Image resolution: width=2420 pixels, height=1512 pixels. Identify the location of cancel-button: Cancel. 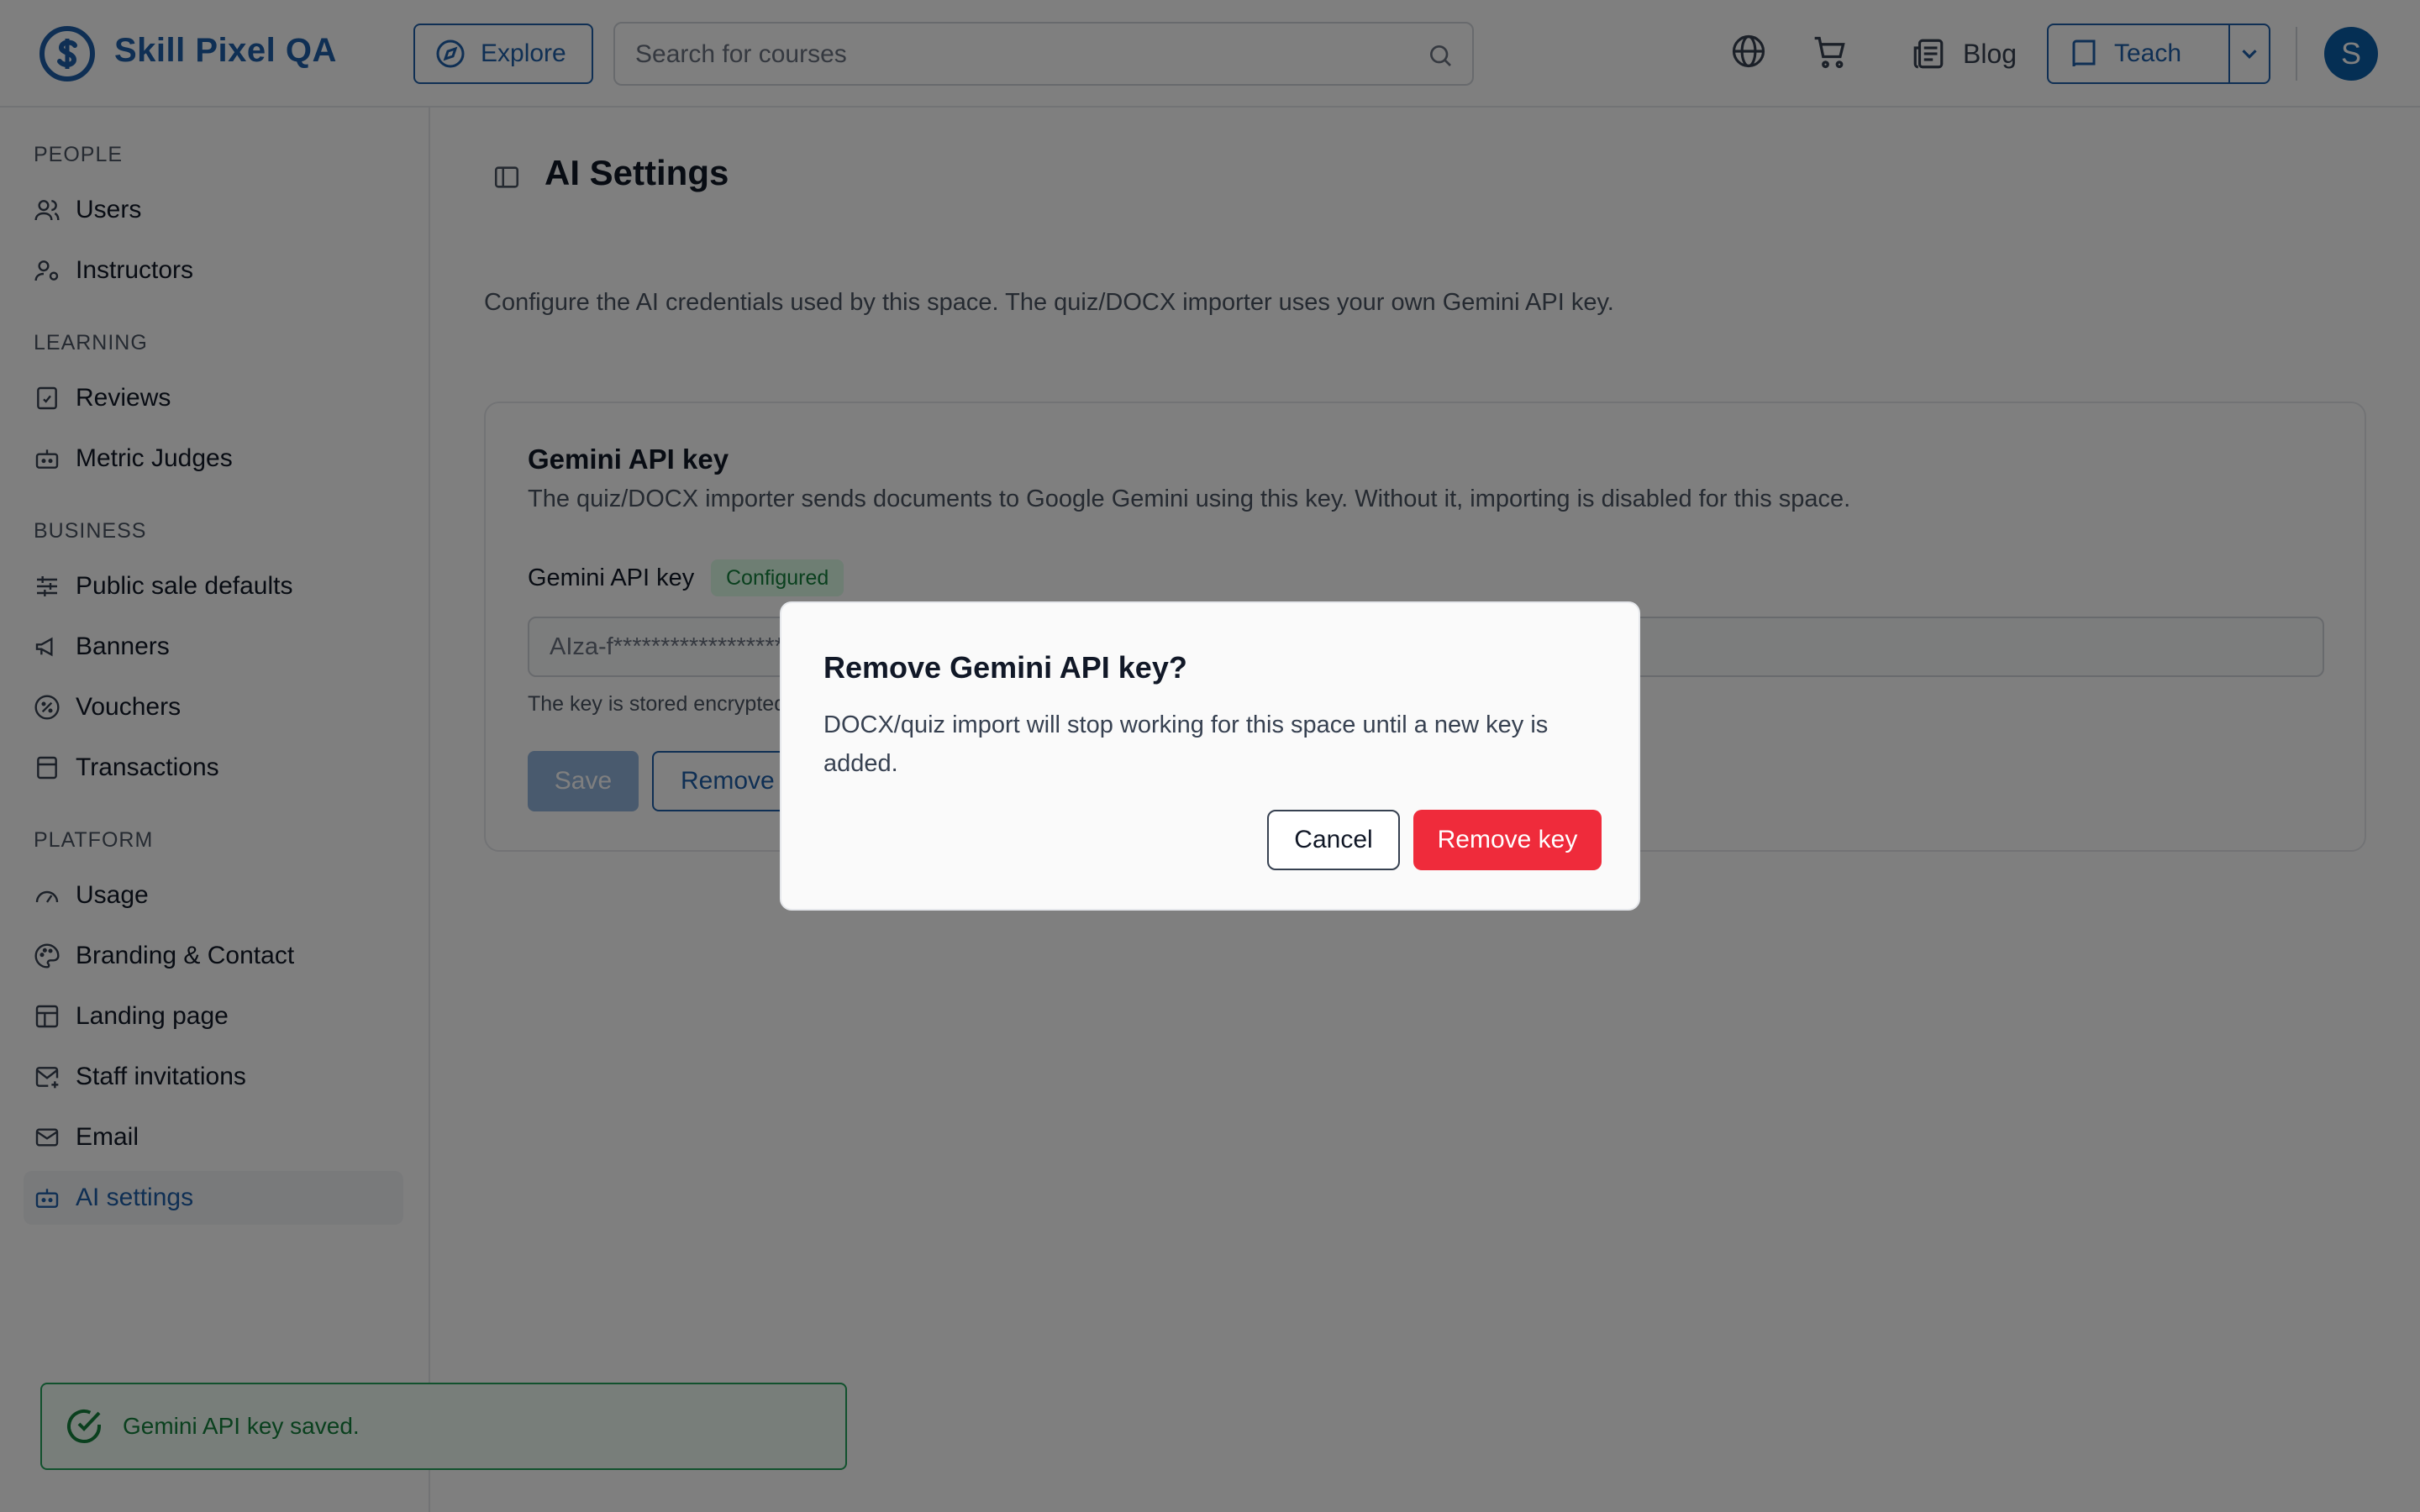
(1333, 840).